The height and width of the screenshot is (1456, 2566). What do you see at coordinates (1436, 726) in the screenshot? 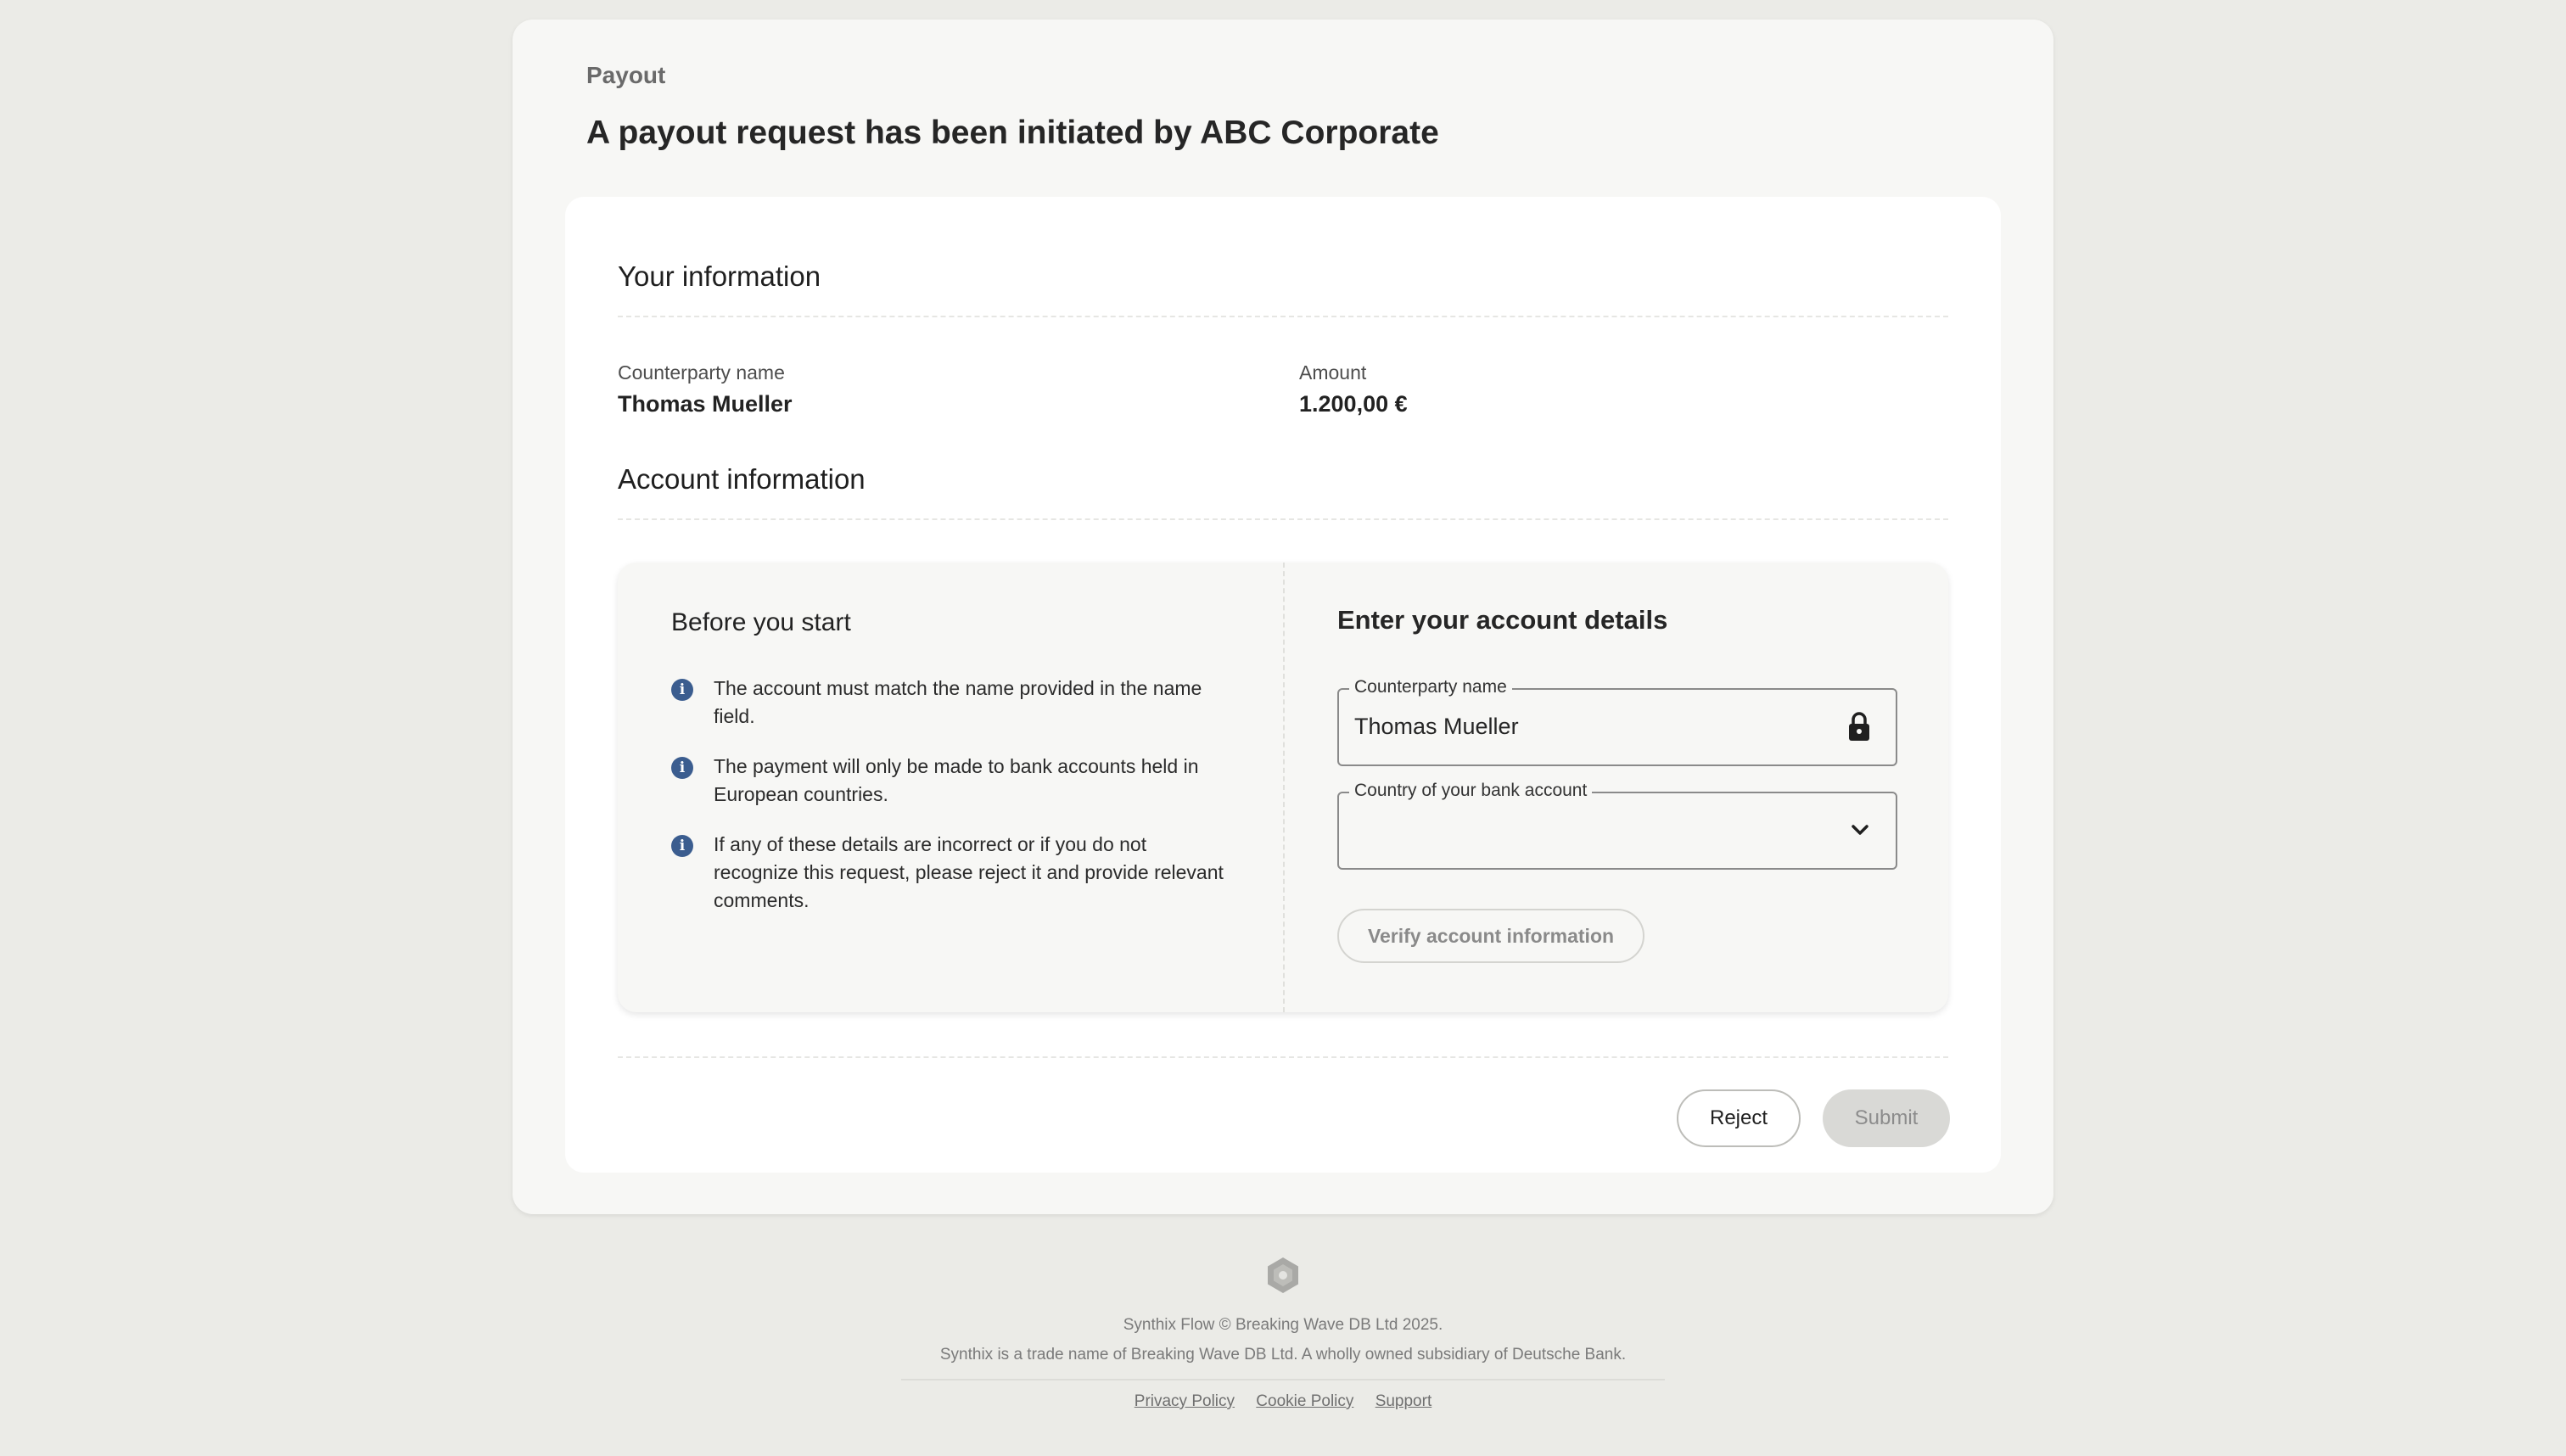
I see `counterparty-name-field-value: Thomas Mueller` at bounding box center [1436, 726].